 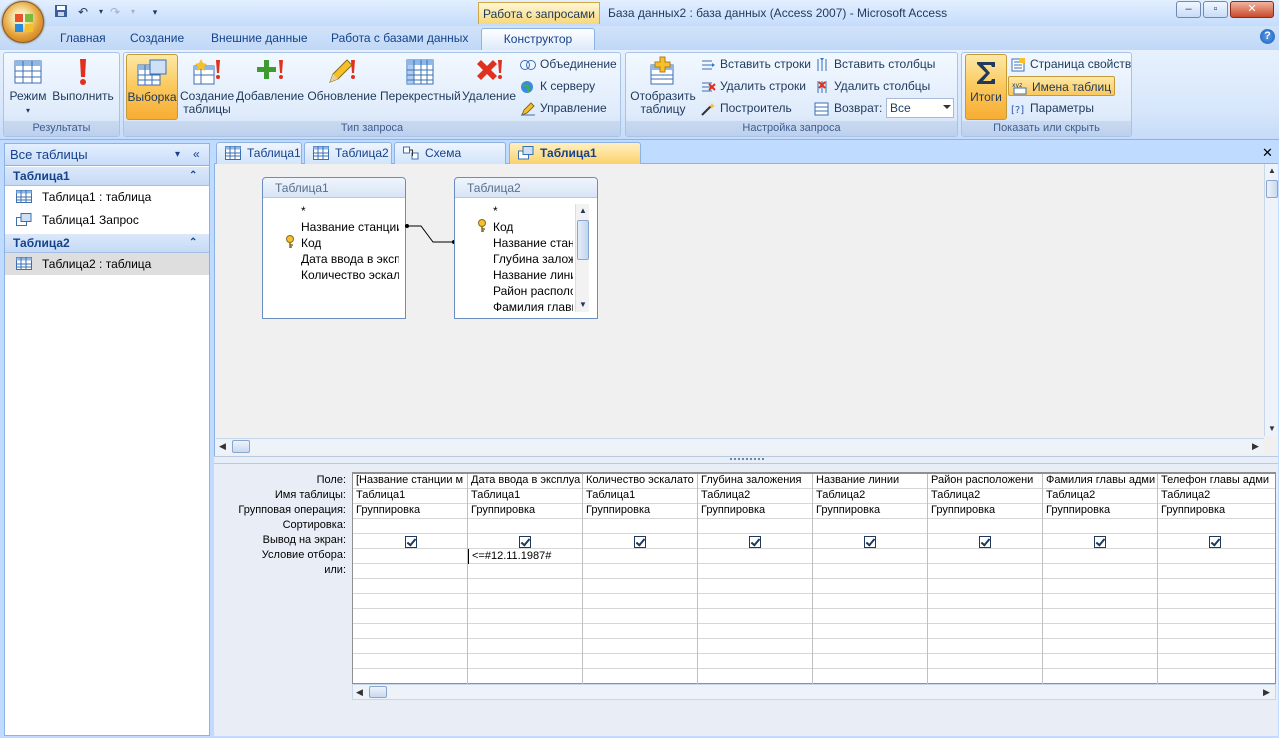 What do you see at coordinates (746, 108) in the screenshot?
I see `builder-button: Построитель` at bounding box center [746, 108].